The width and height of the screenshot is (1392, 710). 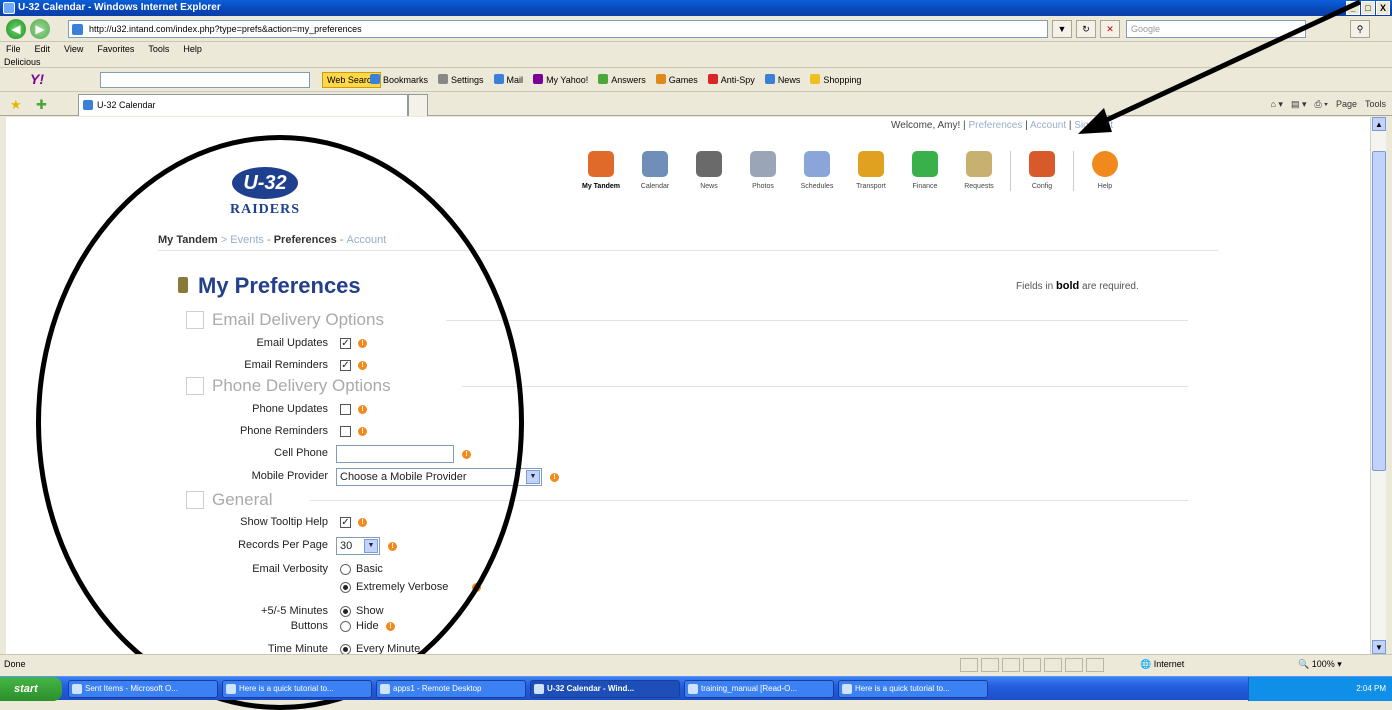 I want to click on search-button: ⚲, so click(x=1360, y=29).